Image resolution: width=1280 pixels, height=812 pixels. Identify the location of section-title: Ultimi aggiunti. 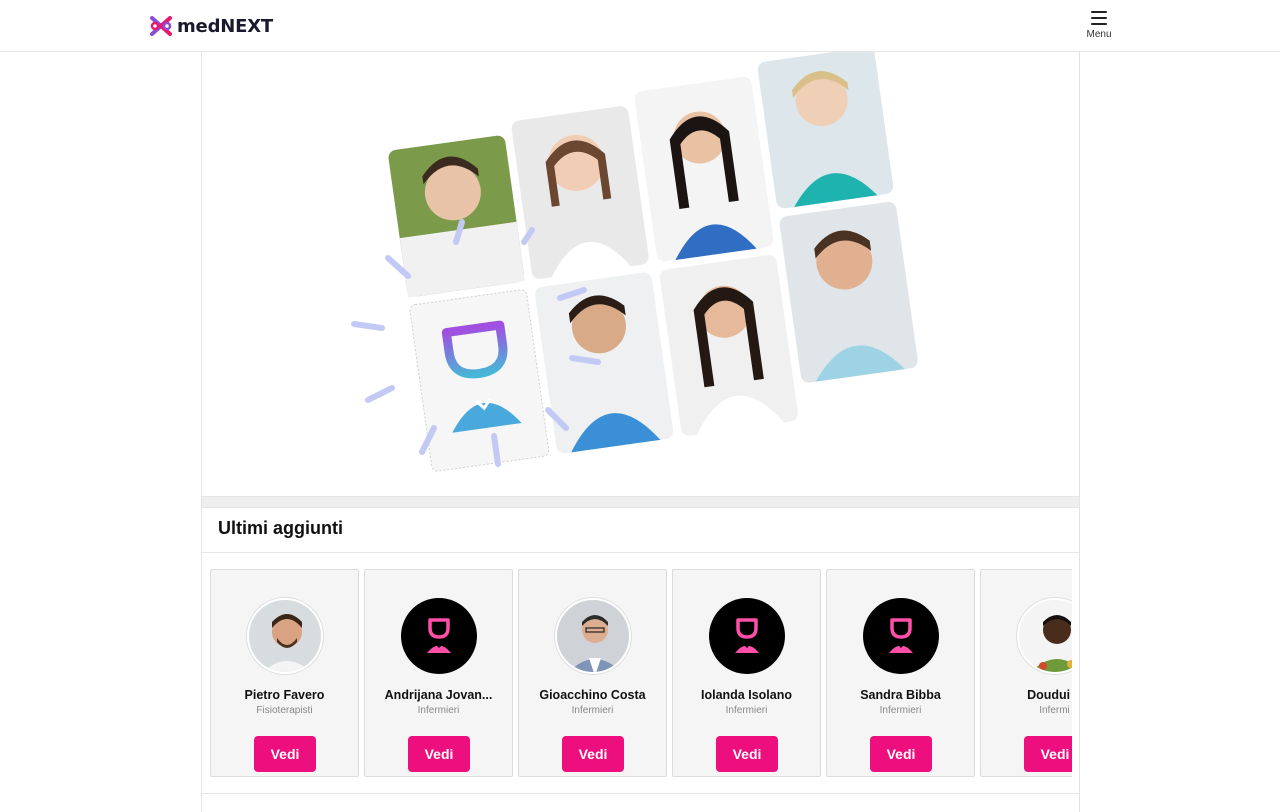
(280, 528).